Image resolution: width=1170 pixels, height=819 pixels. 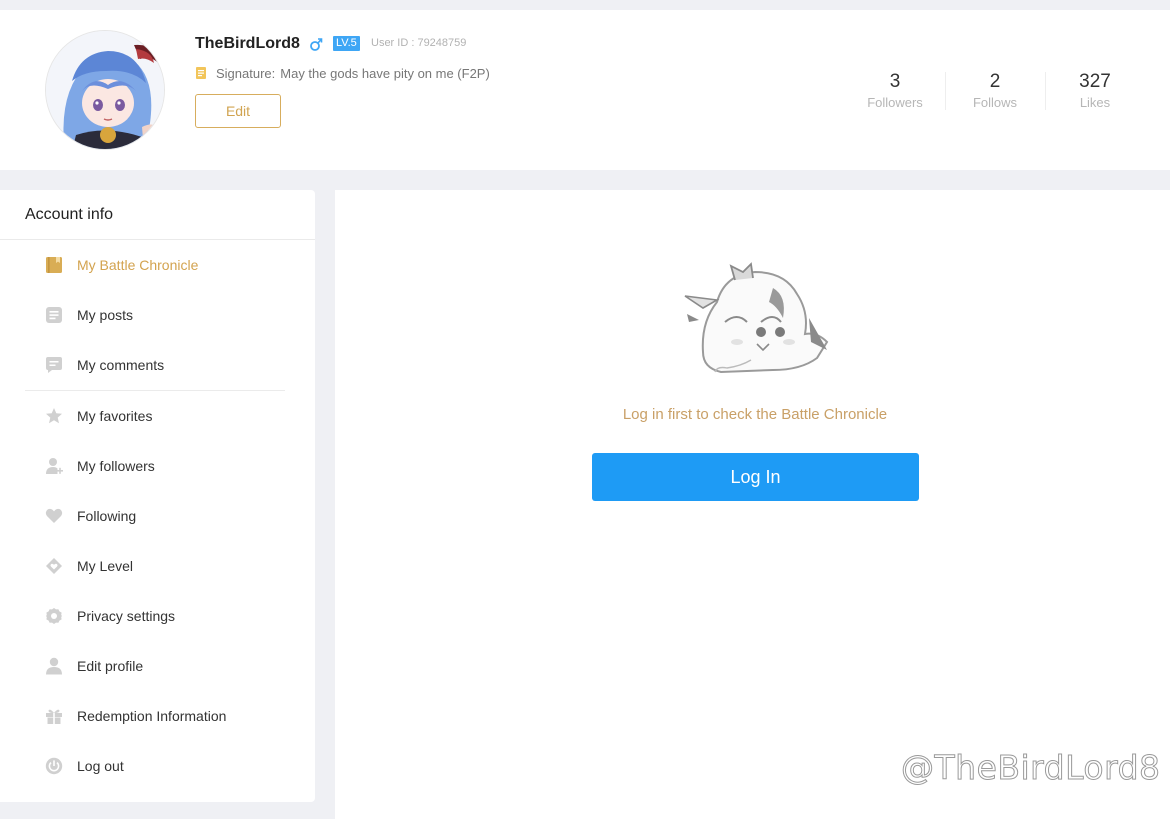 I want to click on avatar-image, so click(x=105, y=90).